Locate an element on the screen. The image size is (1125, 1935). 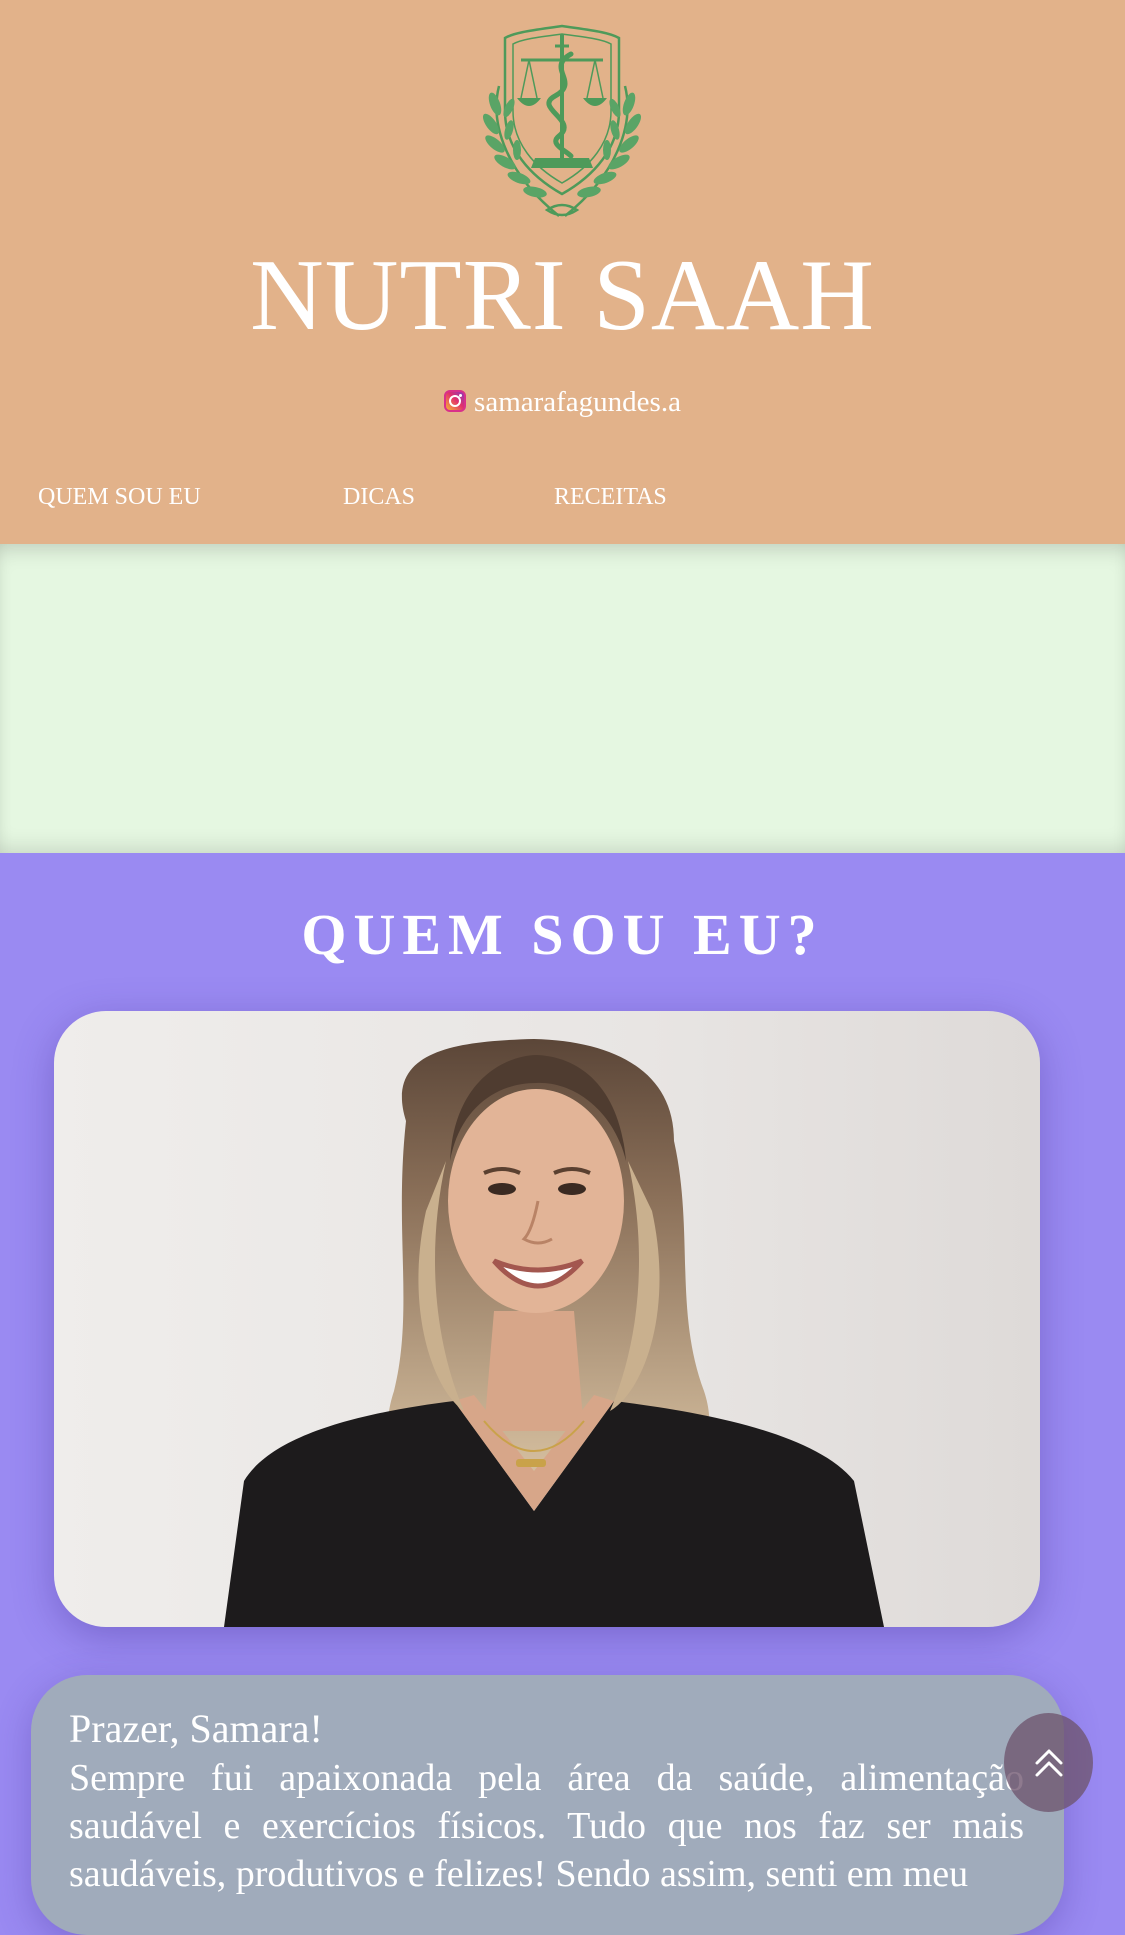
logo-emblem-icon is located at coordinates (562, 120).